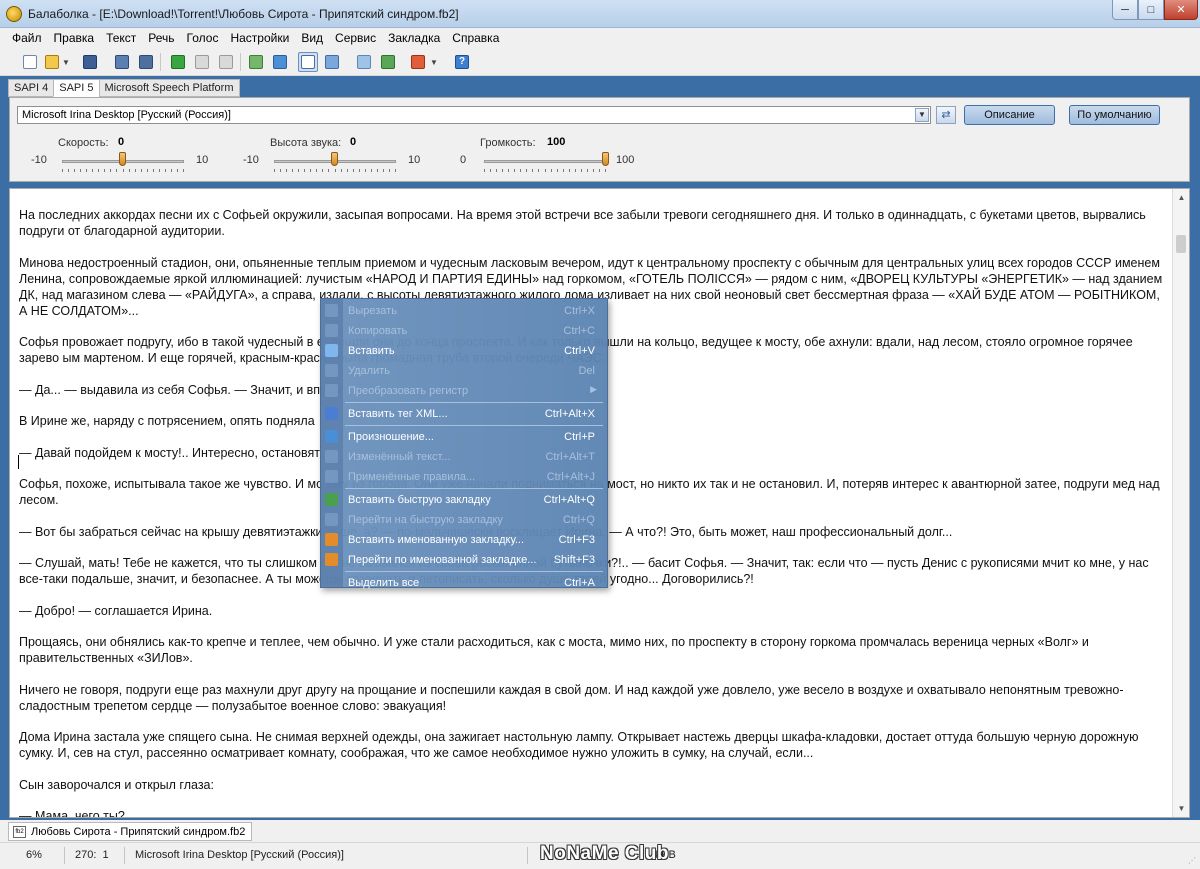 The height and width of the screenshot is (869, 1200). Describe the element at coordinates (1192, 860) in the screenshot. I see `resize-grip-icon: ⋰` at that location.